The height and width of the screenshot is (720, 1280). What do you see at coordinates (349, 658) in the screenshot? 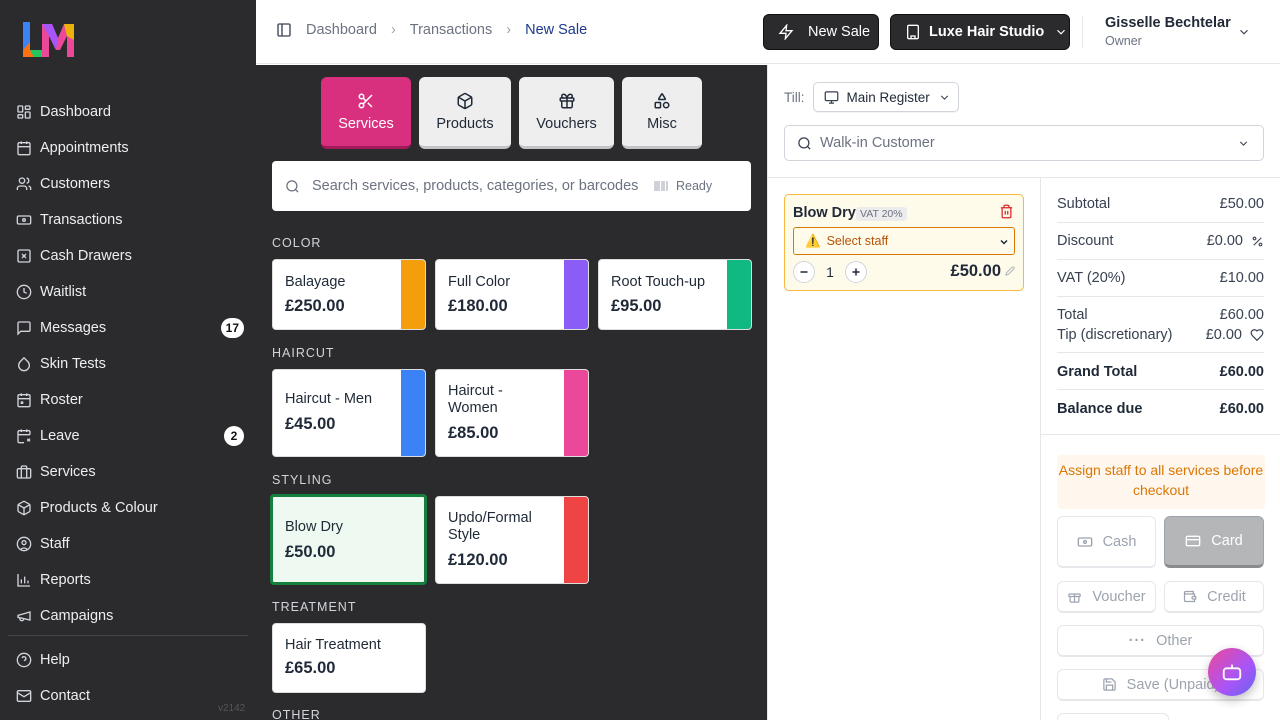
I see `service-card-hair-treatment: Hair Treatment £65.00` at bounding box center [349, 658].